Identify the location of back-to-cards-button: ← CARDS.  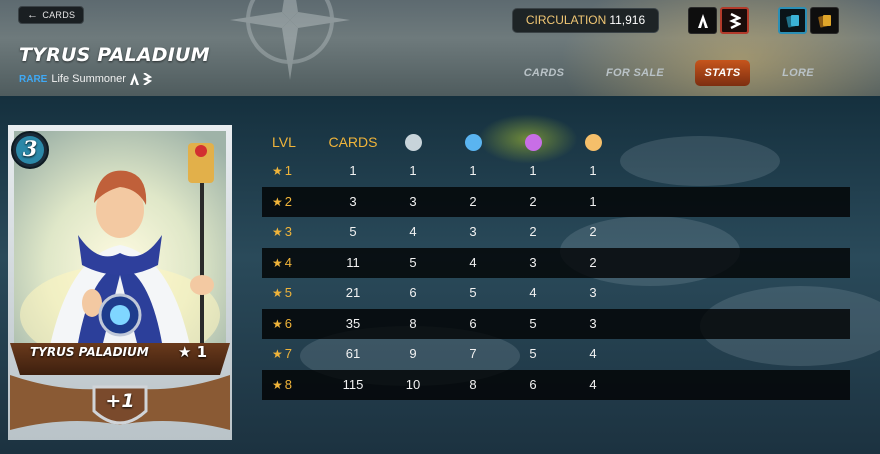
(51, 15).